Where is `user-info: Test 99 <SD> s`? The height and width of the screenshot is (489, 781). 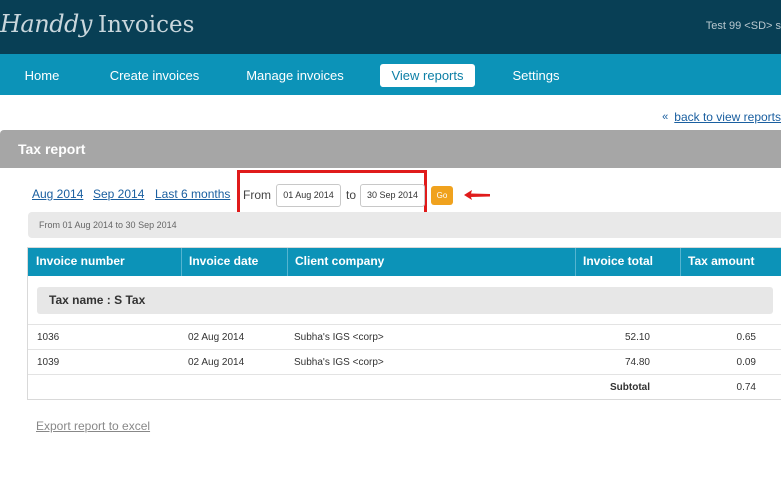
user-info: Test 99 <SD> s is located at coordinates (743, 26).